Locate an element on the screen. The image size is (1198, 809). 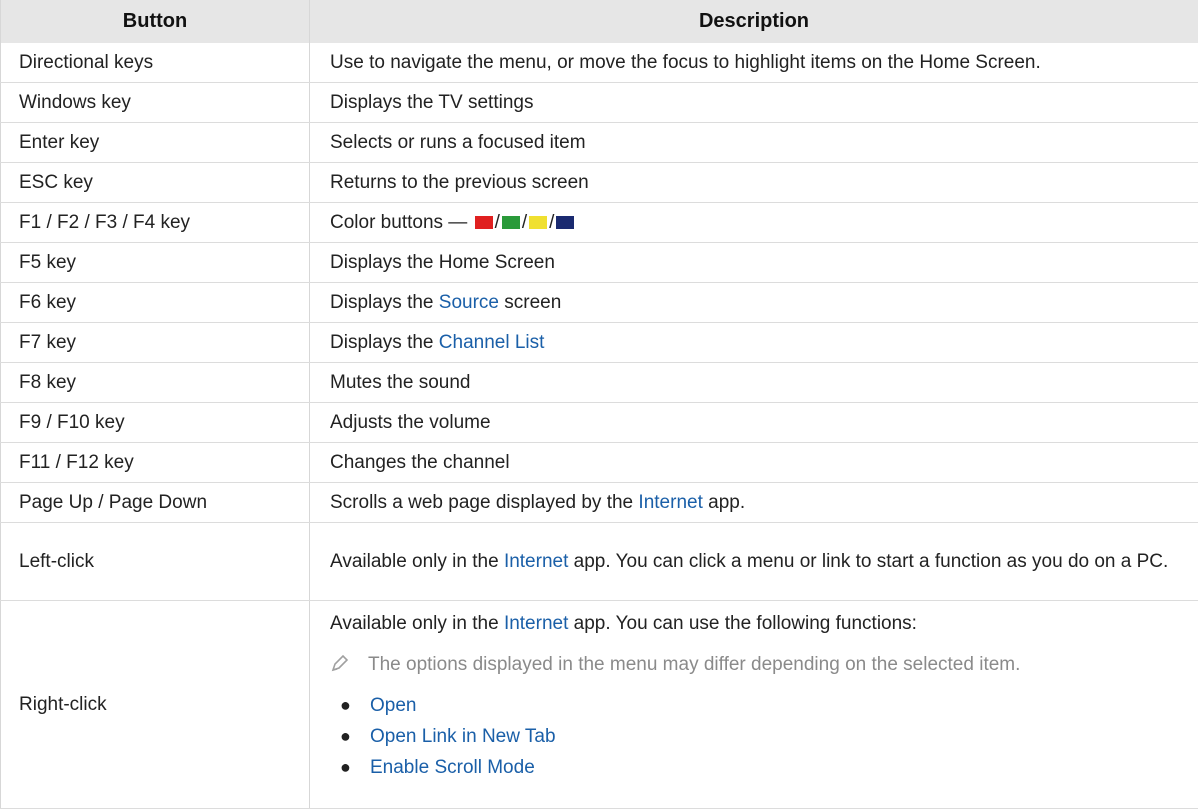
list-item: ● Open Link in New Tab is located at coordinates (764, 736).